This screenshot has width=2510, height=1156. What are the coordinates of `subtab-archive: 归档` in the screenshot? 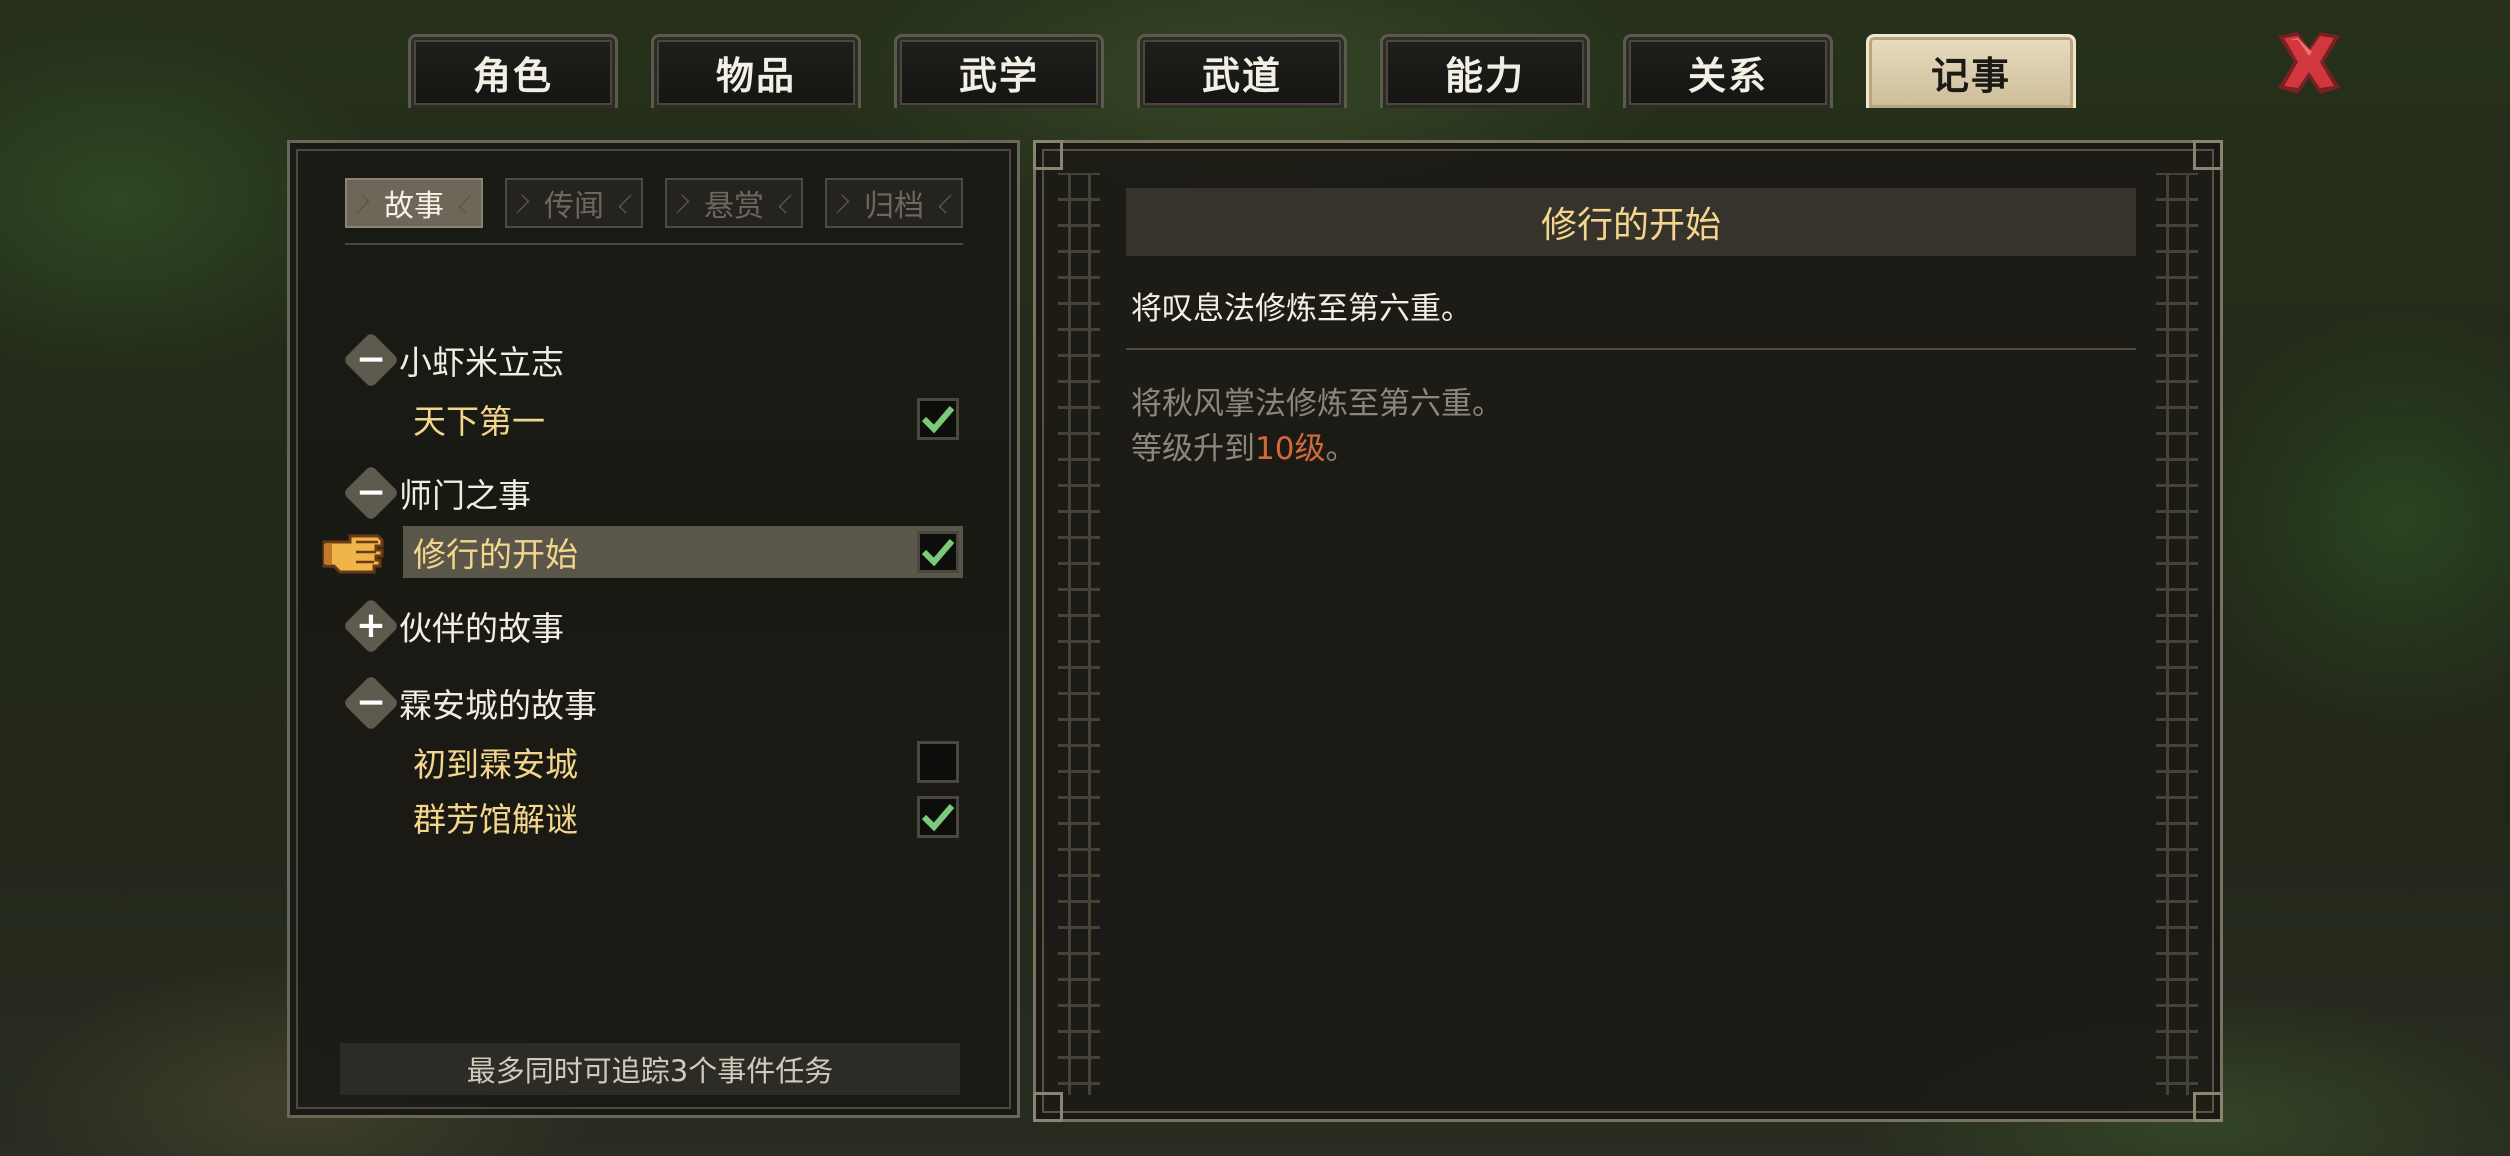 It's located at (894, 203).